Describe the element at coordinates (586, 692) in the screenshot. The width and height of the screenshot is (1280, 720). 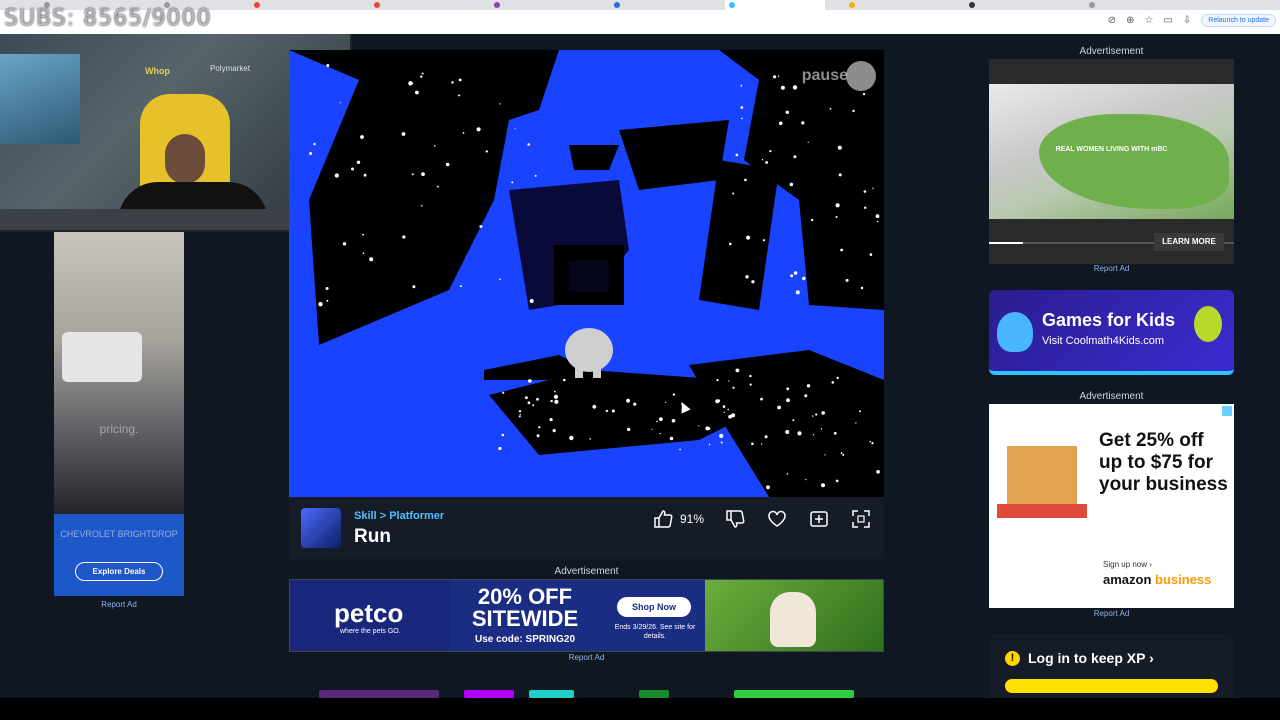
I see `related-games-strip` at that location.